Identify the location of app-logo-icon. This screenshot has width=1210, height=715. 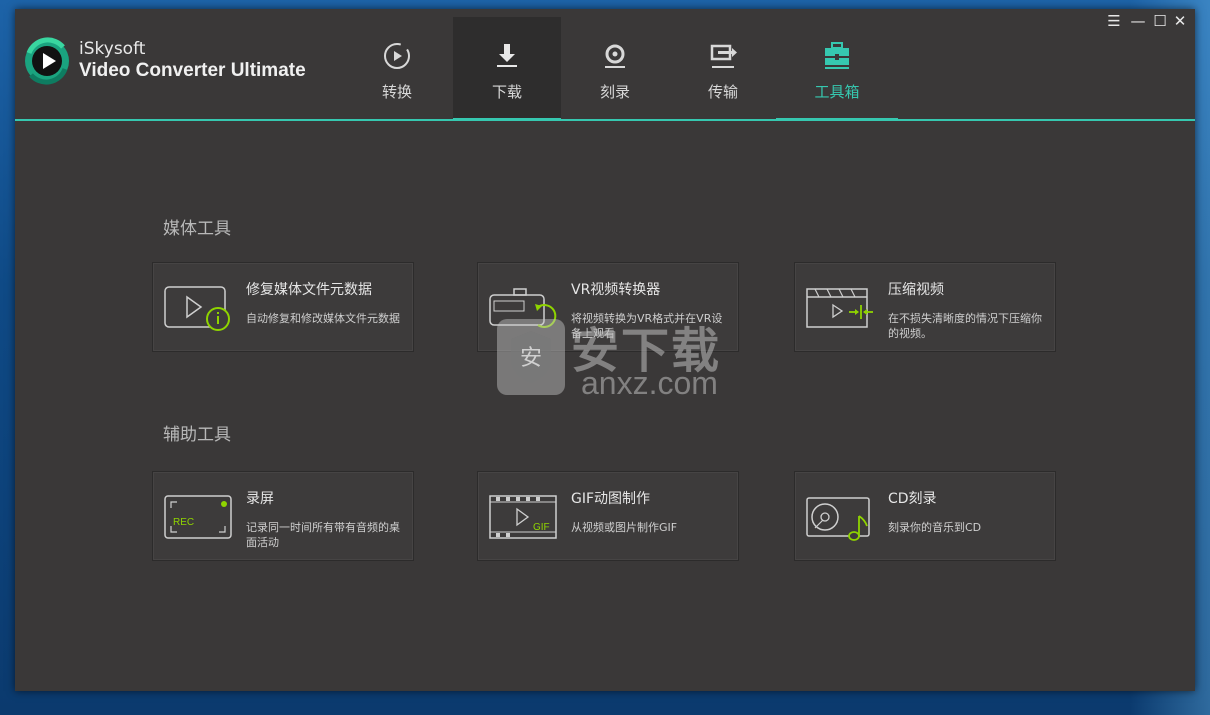
(47, 61).